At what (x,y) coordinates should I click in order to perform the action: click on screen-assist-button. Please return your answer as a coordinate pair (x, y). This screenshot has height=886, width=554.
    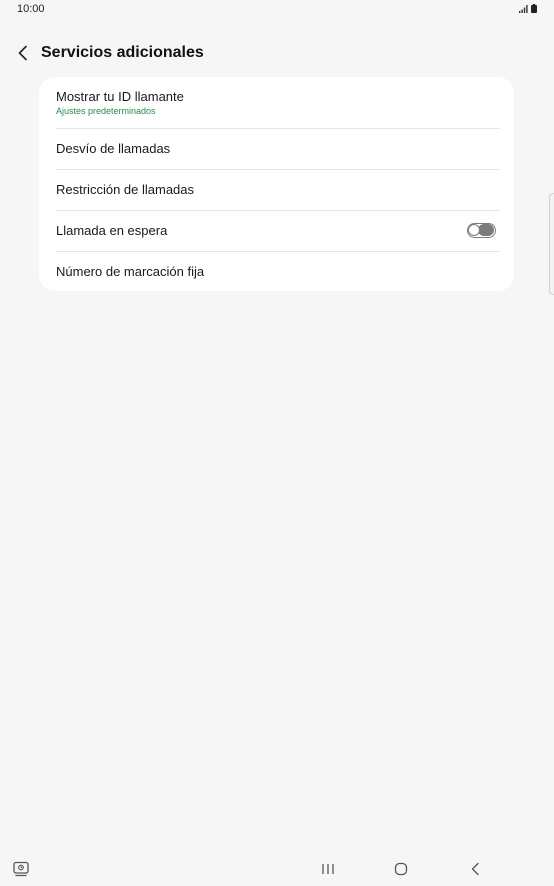
    Looking at the image, I should click on (21, 869).